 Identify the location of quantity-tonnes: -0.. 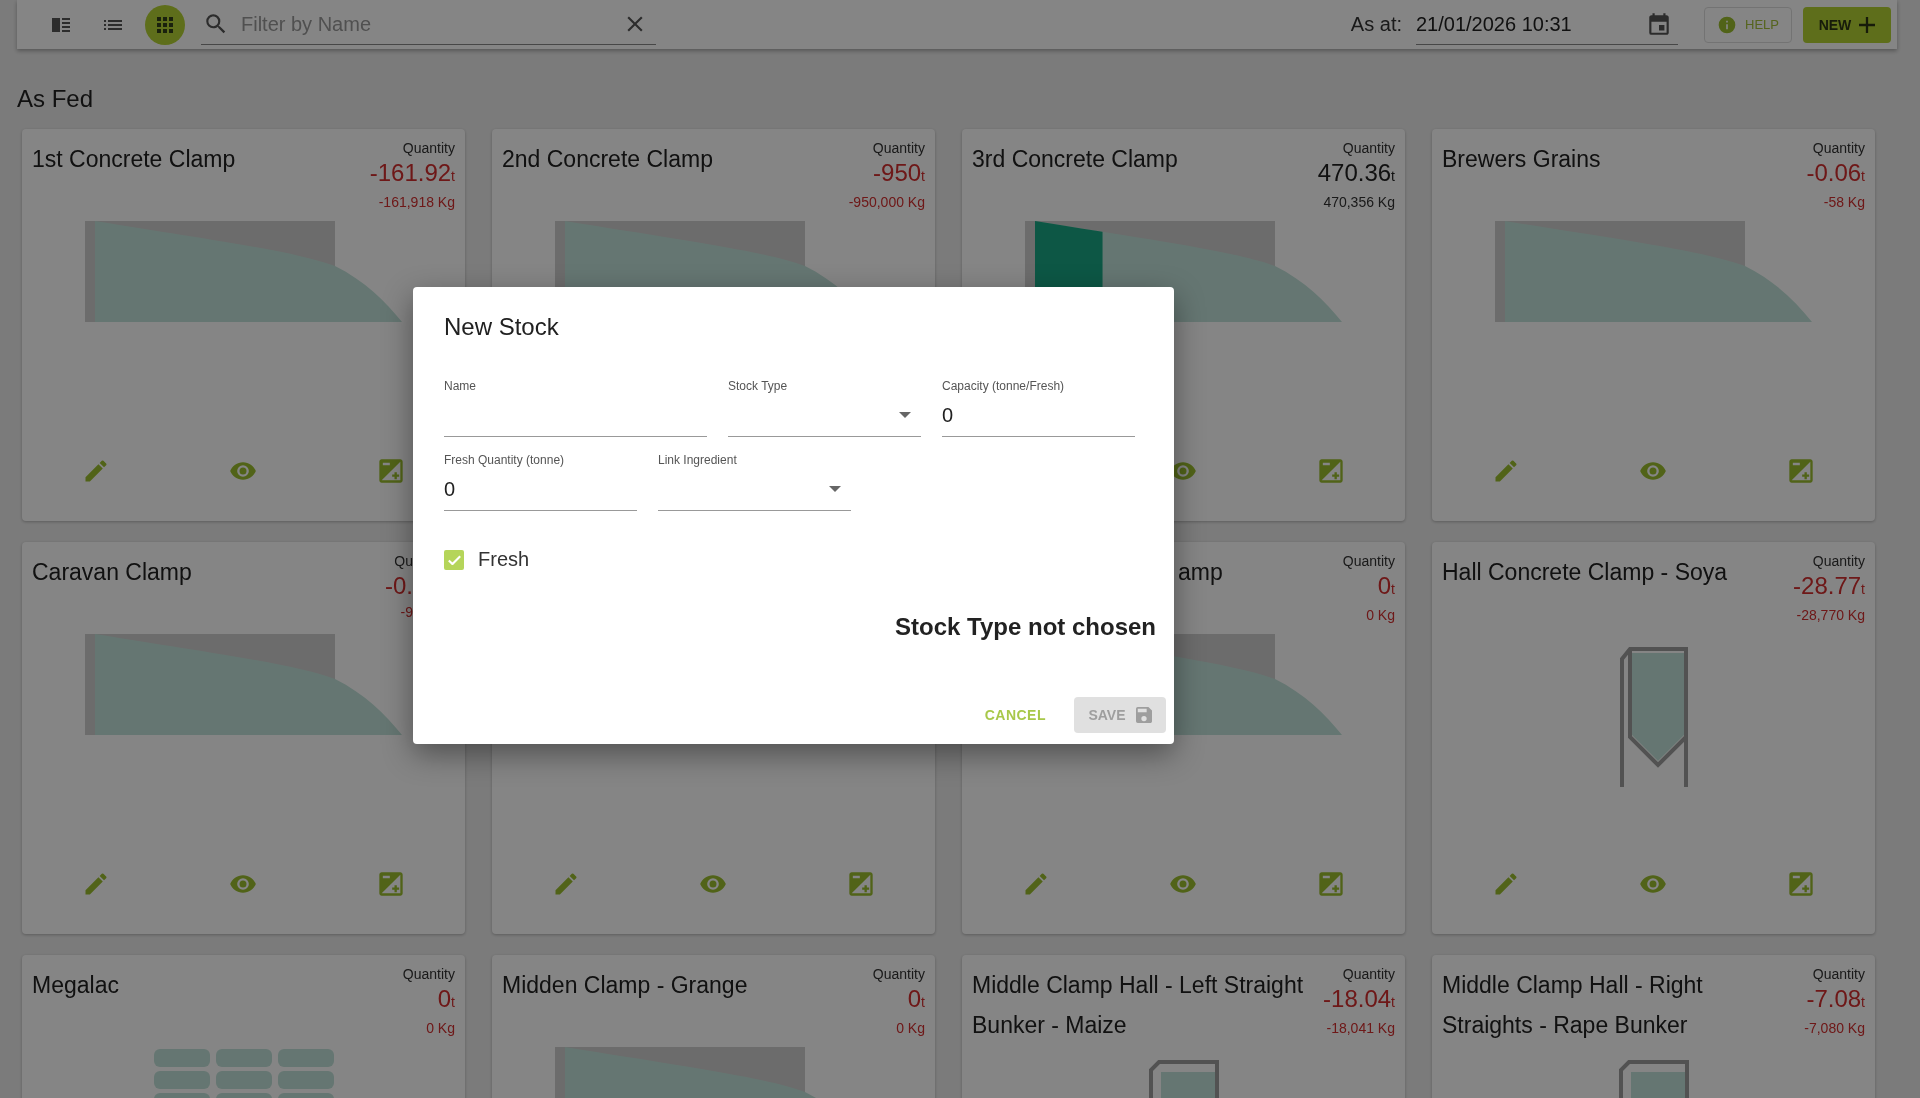
(399, 586).